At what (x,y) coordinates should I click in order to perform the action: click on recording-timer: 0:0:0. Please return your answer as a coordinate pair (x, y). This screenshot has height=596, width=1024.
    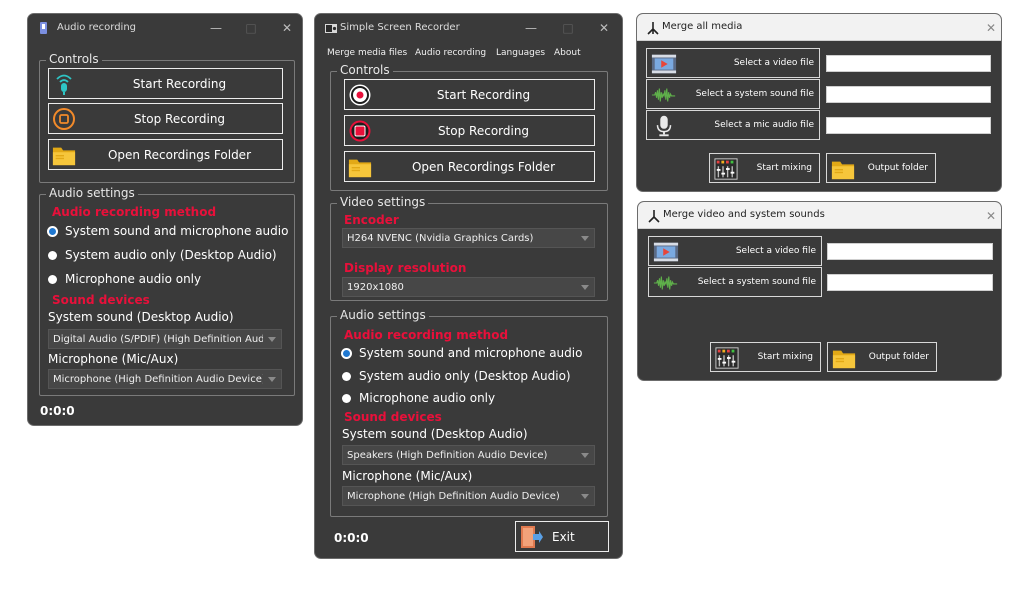
    Looking at the image, I should click on (57, 411).